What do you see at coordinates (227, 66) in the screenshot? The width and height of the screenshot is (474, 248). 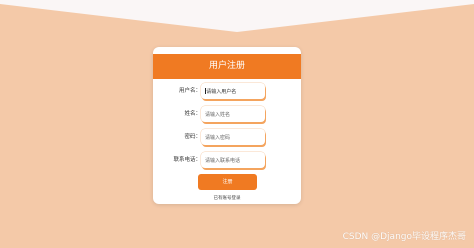 I see `card-title: 用户注册` at bounding box center [227, 66].